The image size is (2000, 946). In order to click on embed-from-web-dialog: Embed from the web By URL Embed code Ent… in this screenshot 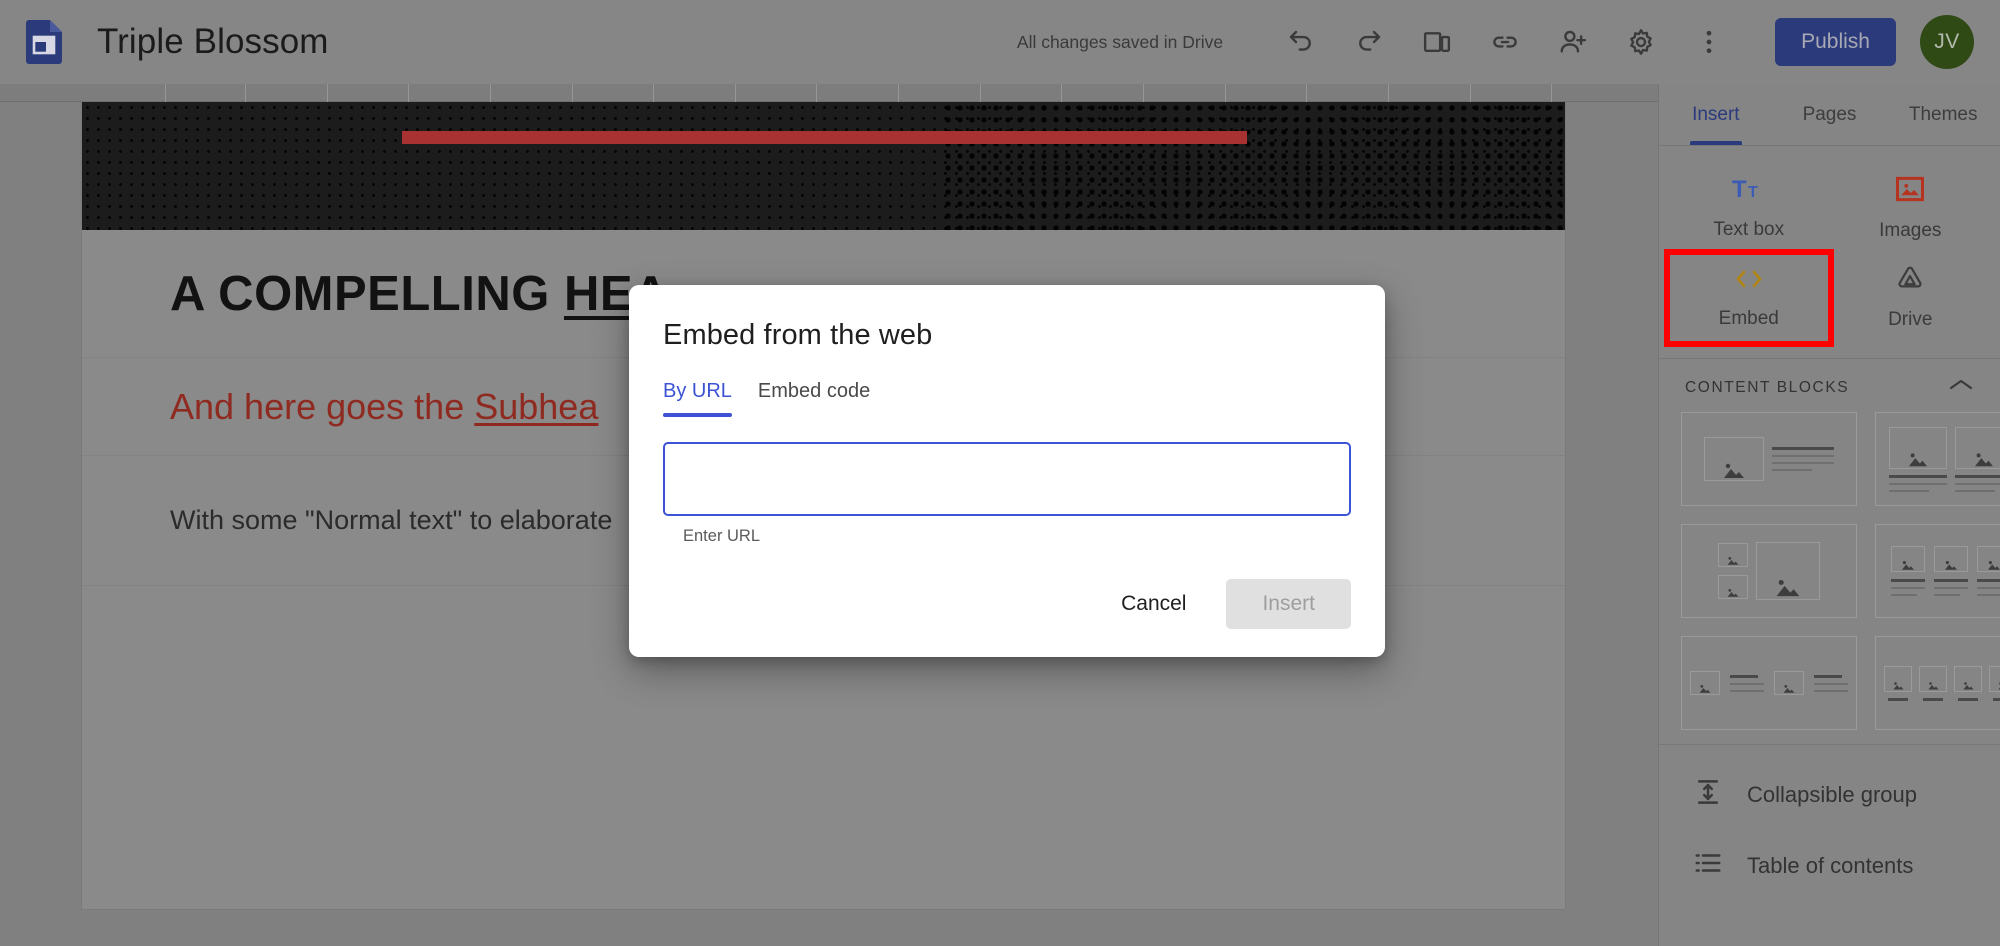, I will do `click(1007, 471)`.